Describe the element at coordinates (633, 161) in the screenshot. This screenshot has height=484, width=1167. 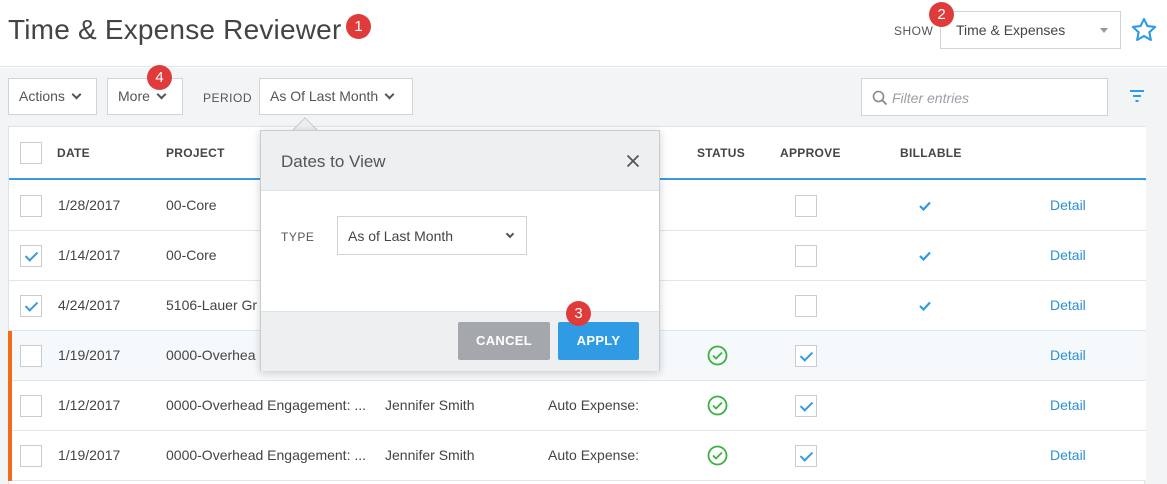
I see `close-icon` at that location.